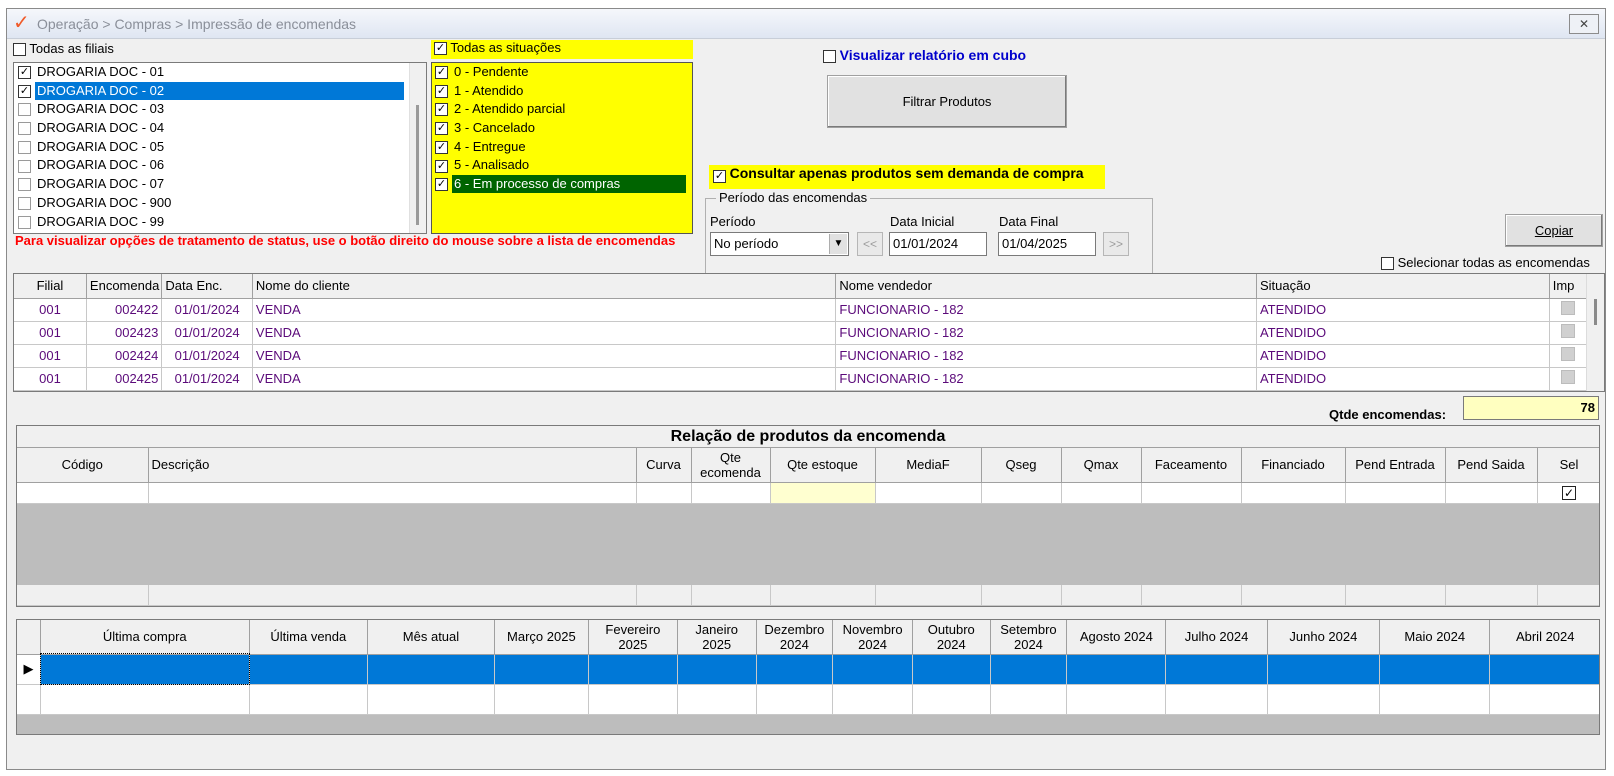 The width and height of the screenshot is (1614, 776). What do you see at coordinates (1046, 286) in the screenshot?
I see `orders-column-header: Nome vendedor` at bounding box center [1046, 286].